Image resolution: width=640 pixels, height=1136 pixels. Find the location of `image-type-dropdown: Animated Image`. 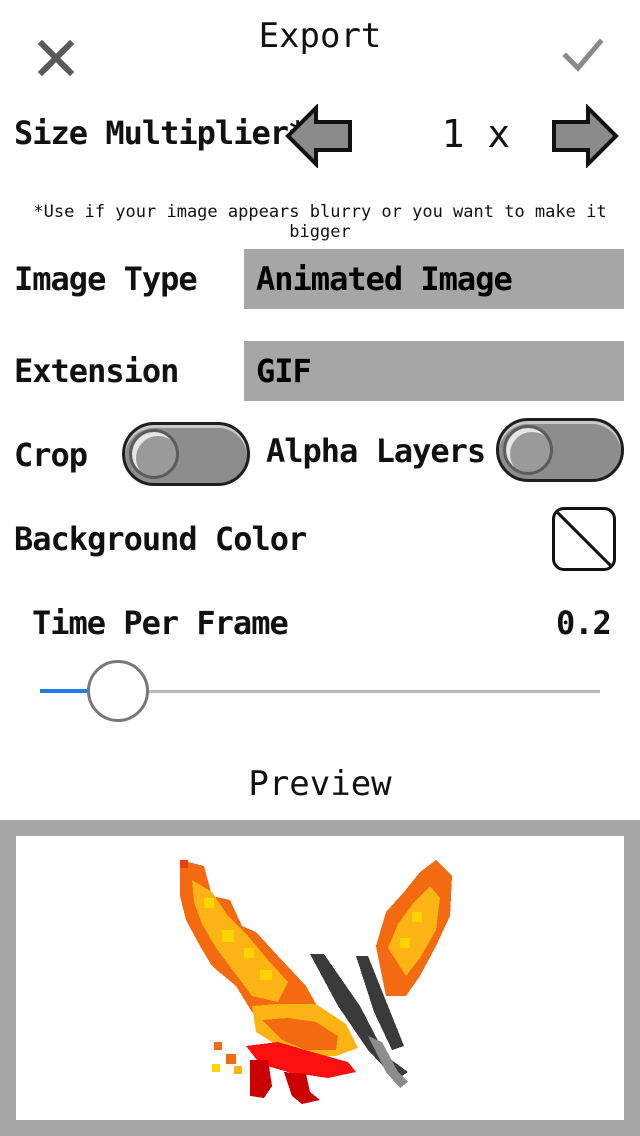

image-type-dropdown: Animated Image is located at coordinates (434, 279).